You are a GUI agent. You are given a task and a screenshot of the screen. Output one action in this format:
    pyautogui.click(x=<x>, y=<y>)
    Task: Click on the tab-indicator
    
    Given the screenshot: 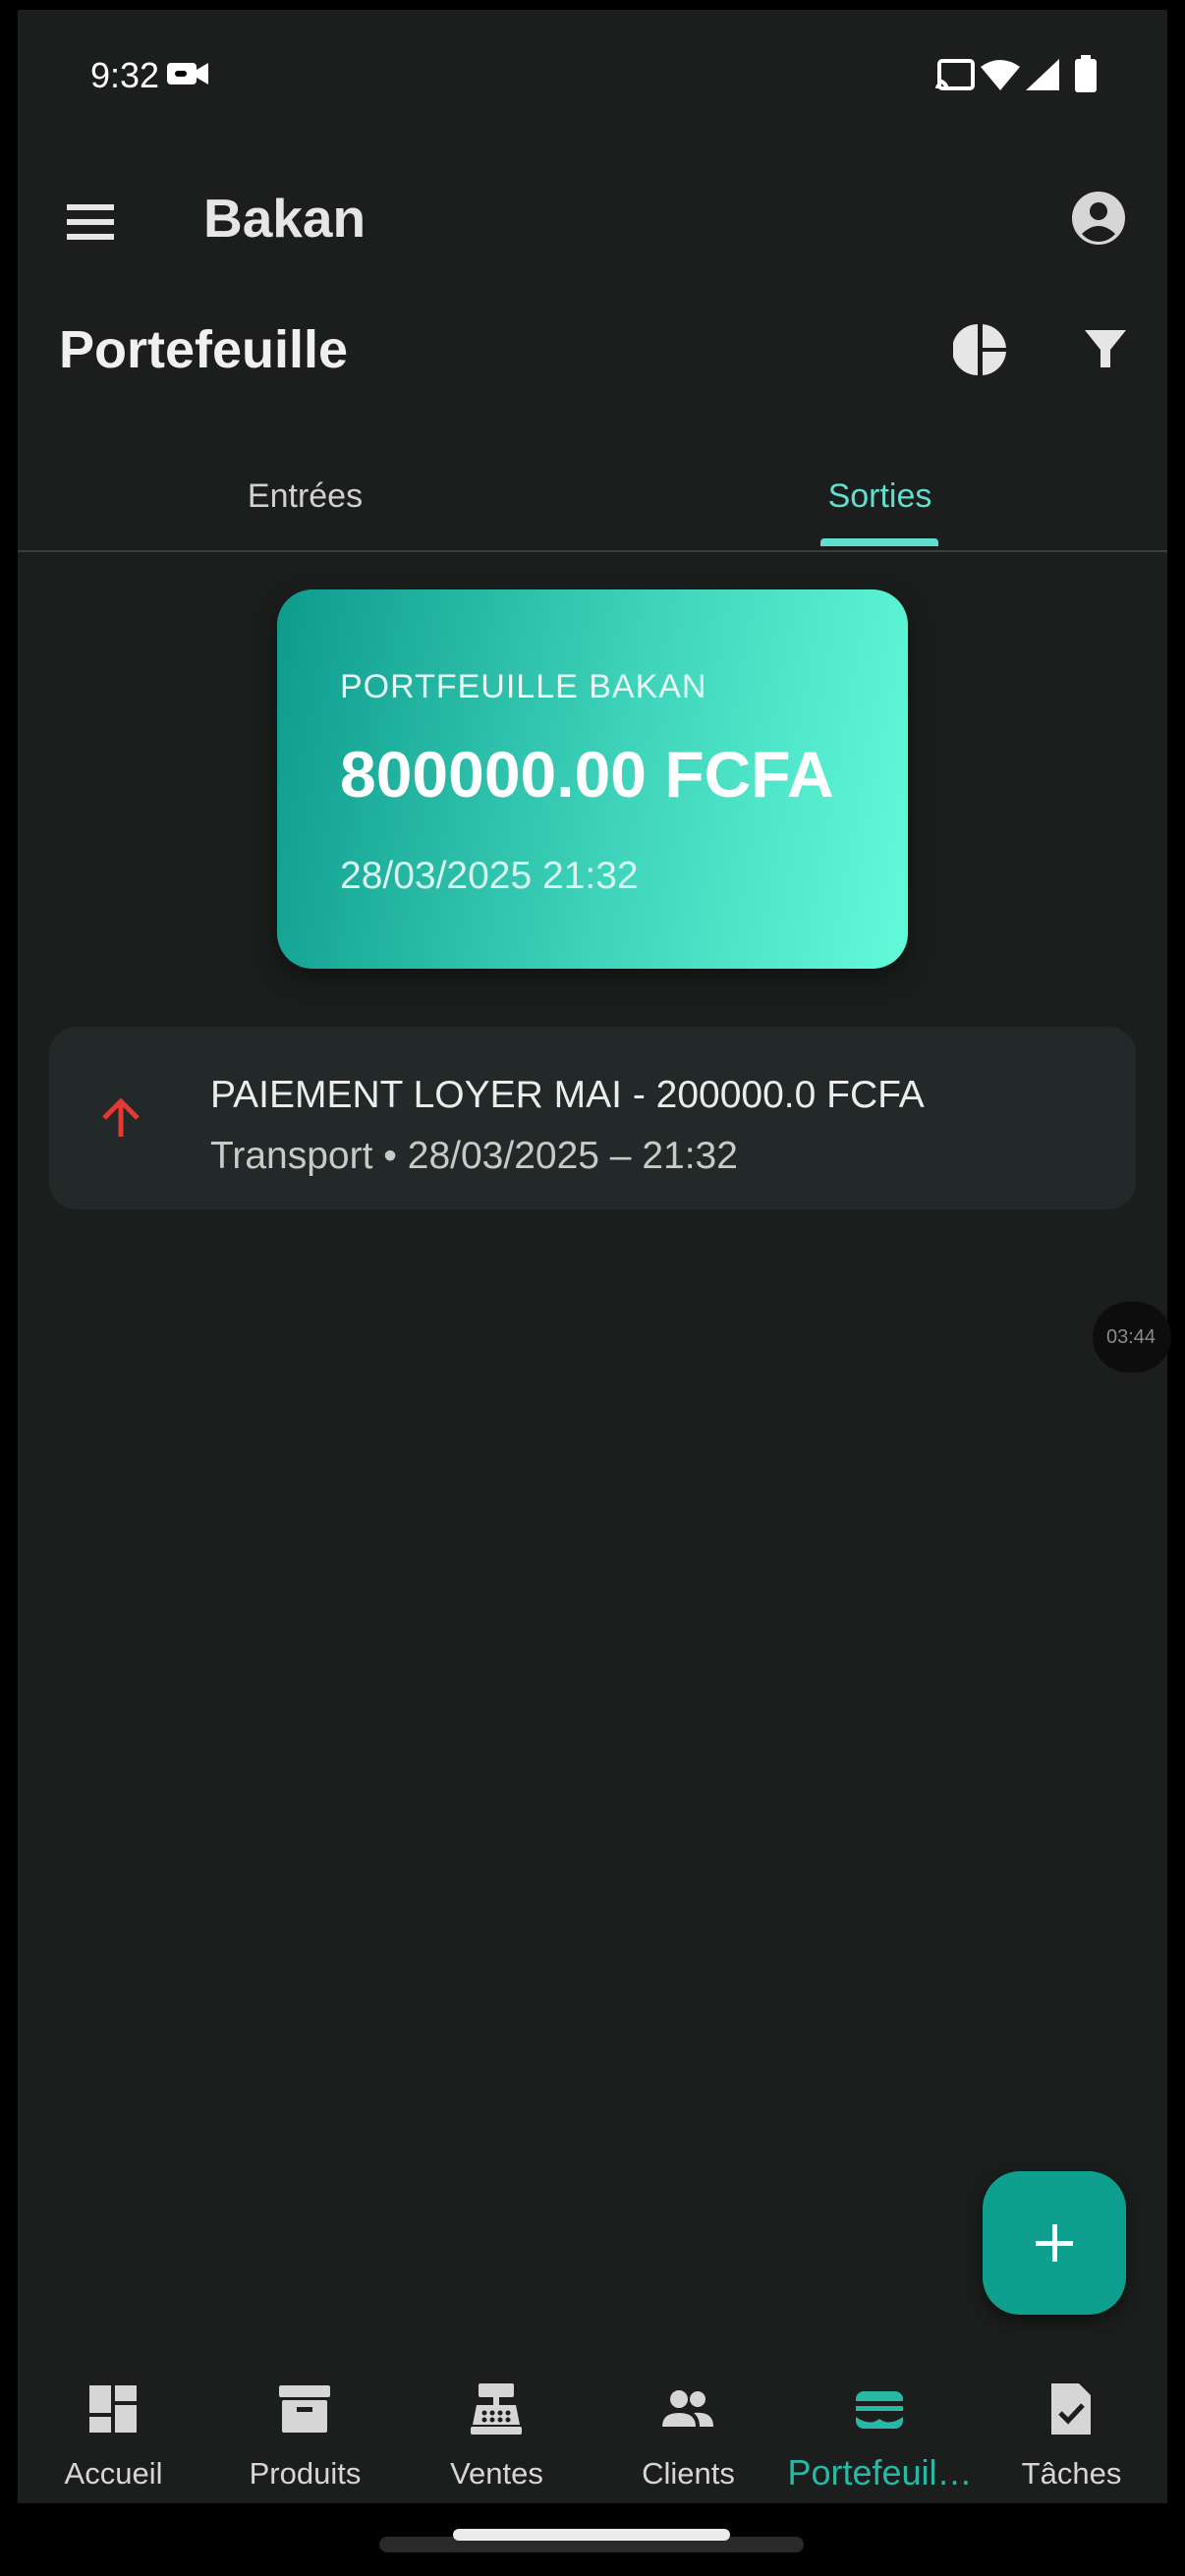 What is the action you would take?
    pyautogui.click(x=879, y=542)
    